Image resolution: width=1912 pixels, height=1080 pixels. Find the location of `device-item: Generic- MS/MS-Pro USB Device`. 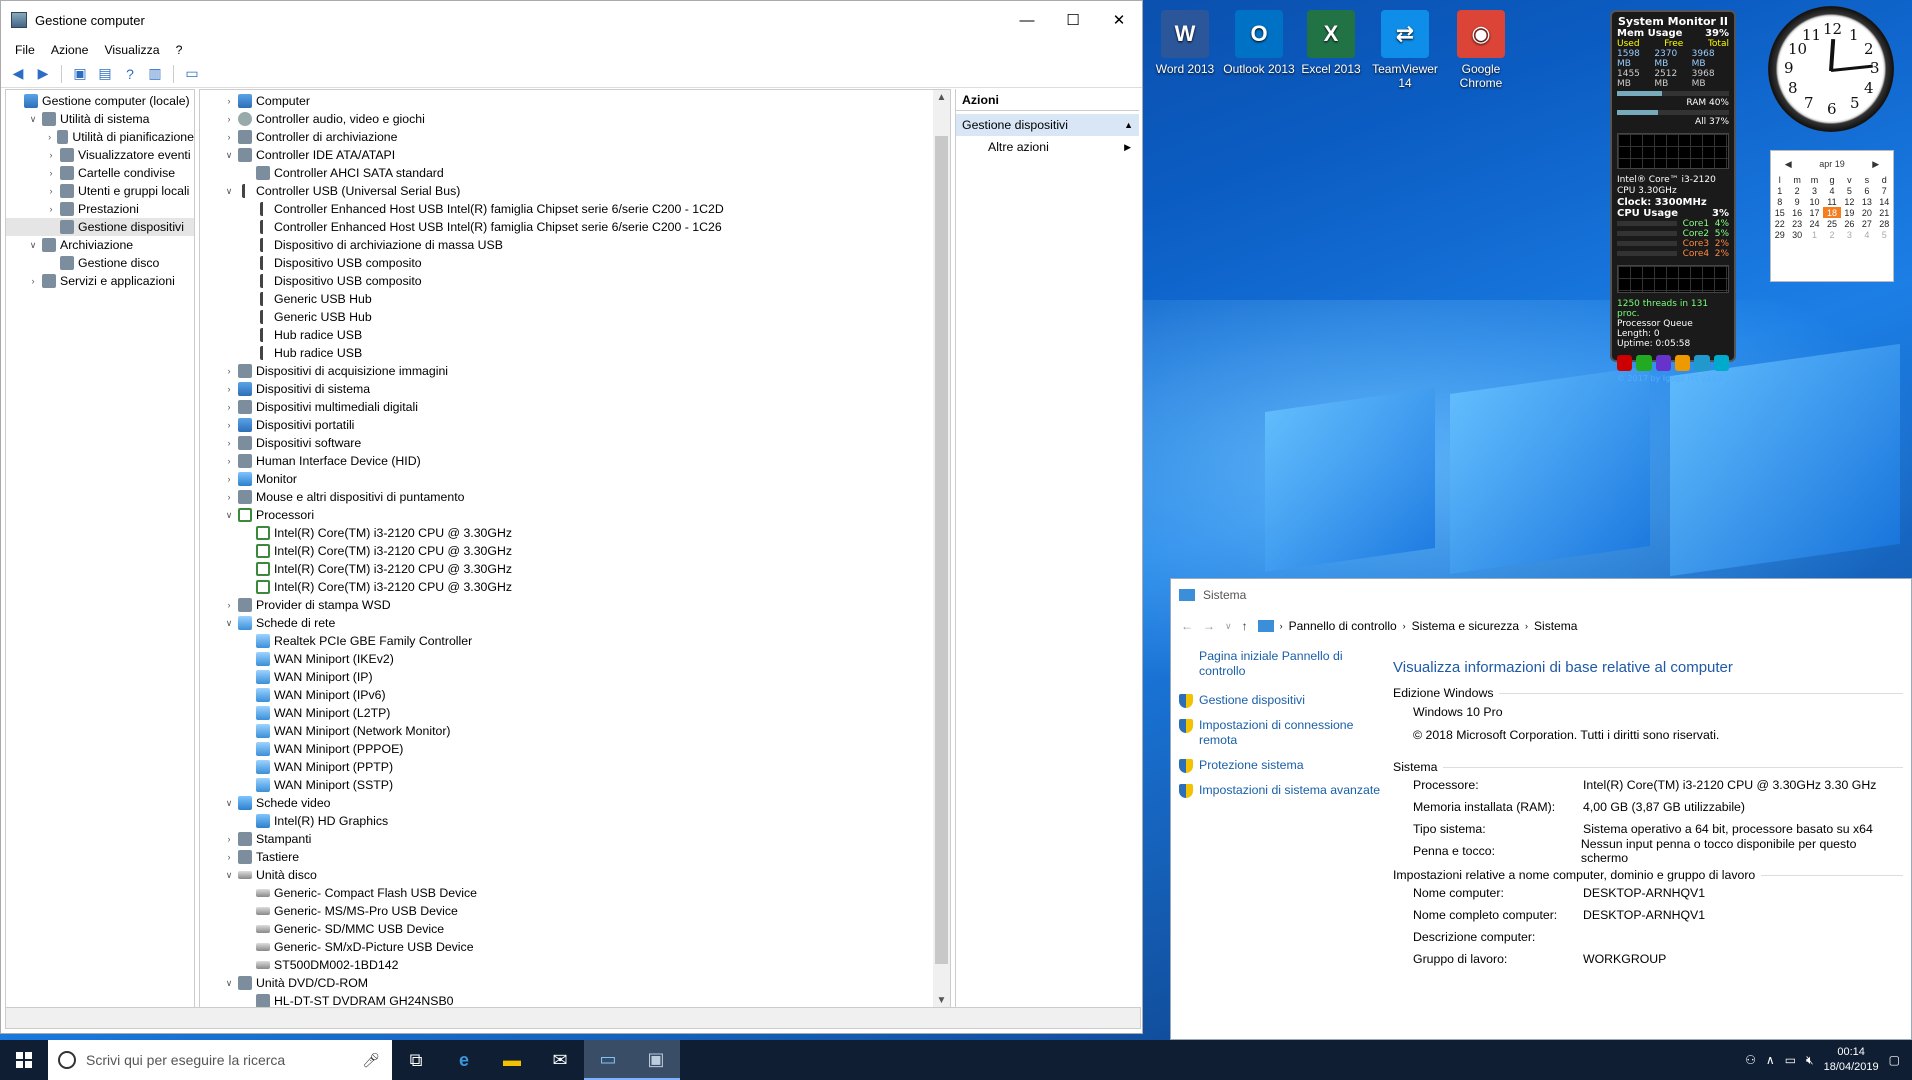

device-item: Generic- MS/MS-Pro USB Device is located at coordinates (575, 911).